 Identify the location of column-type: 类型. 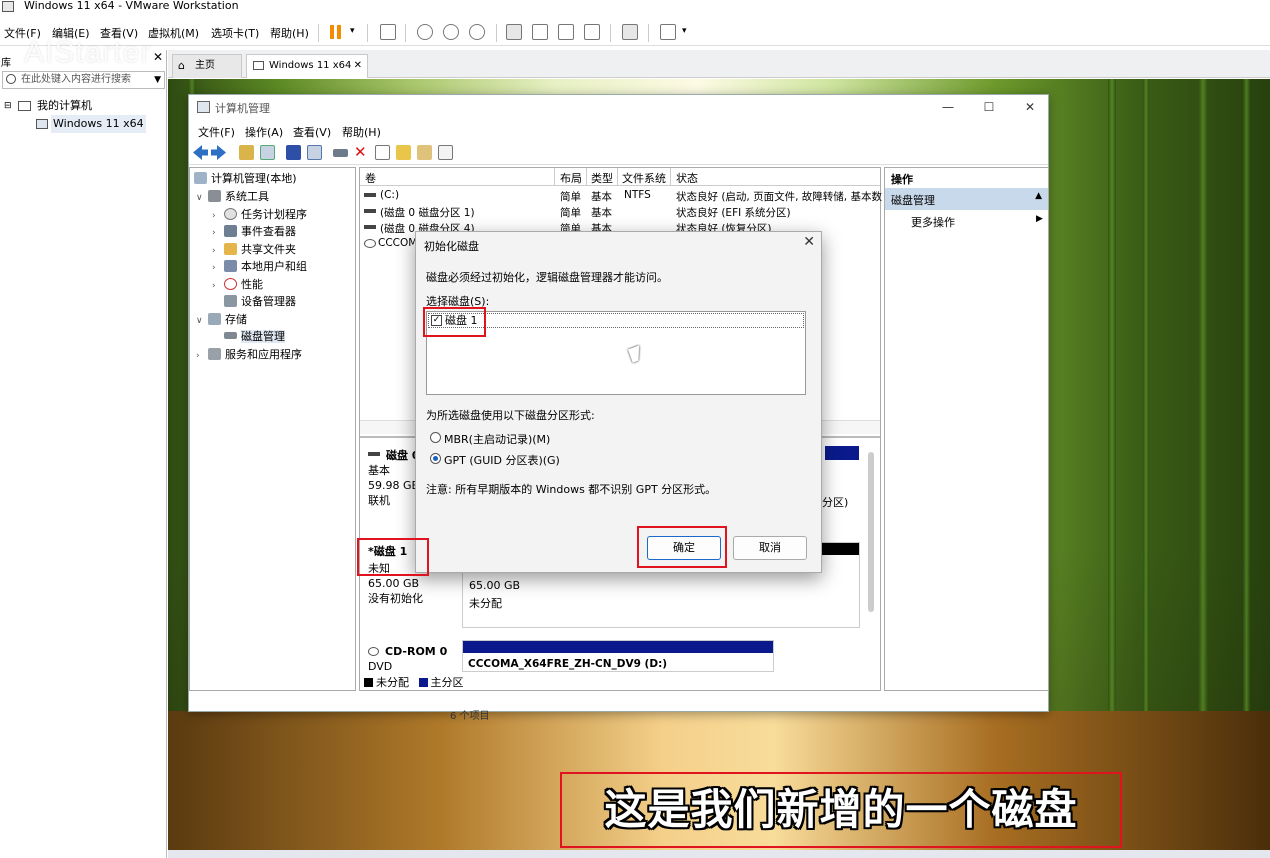
(602, 178).